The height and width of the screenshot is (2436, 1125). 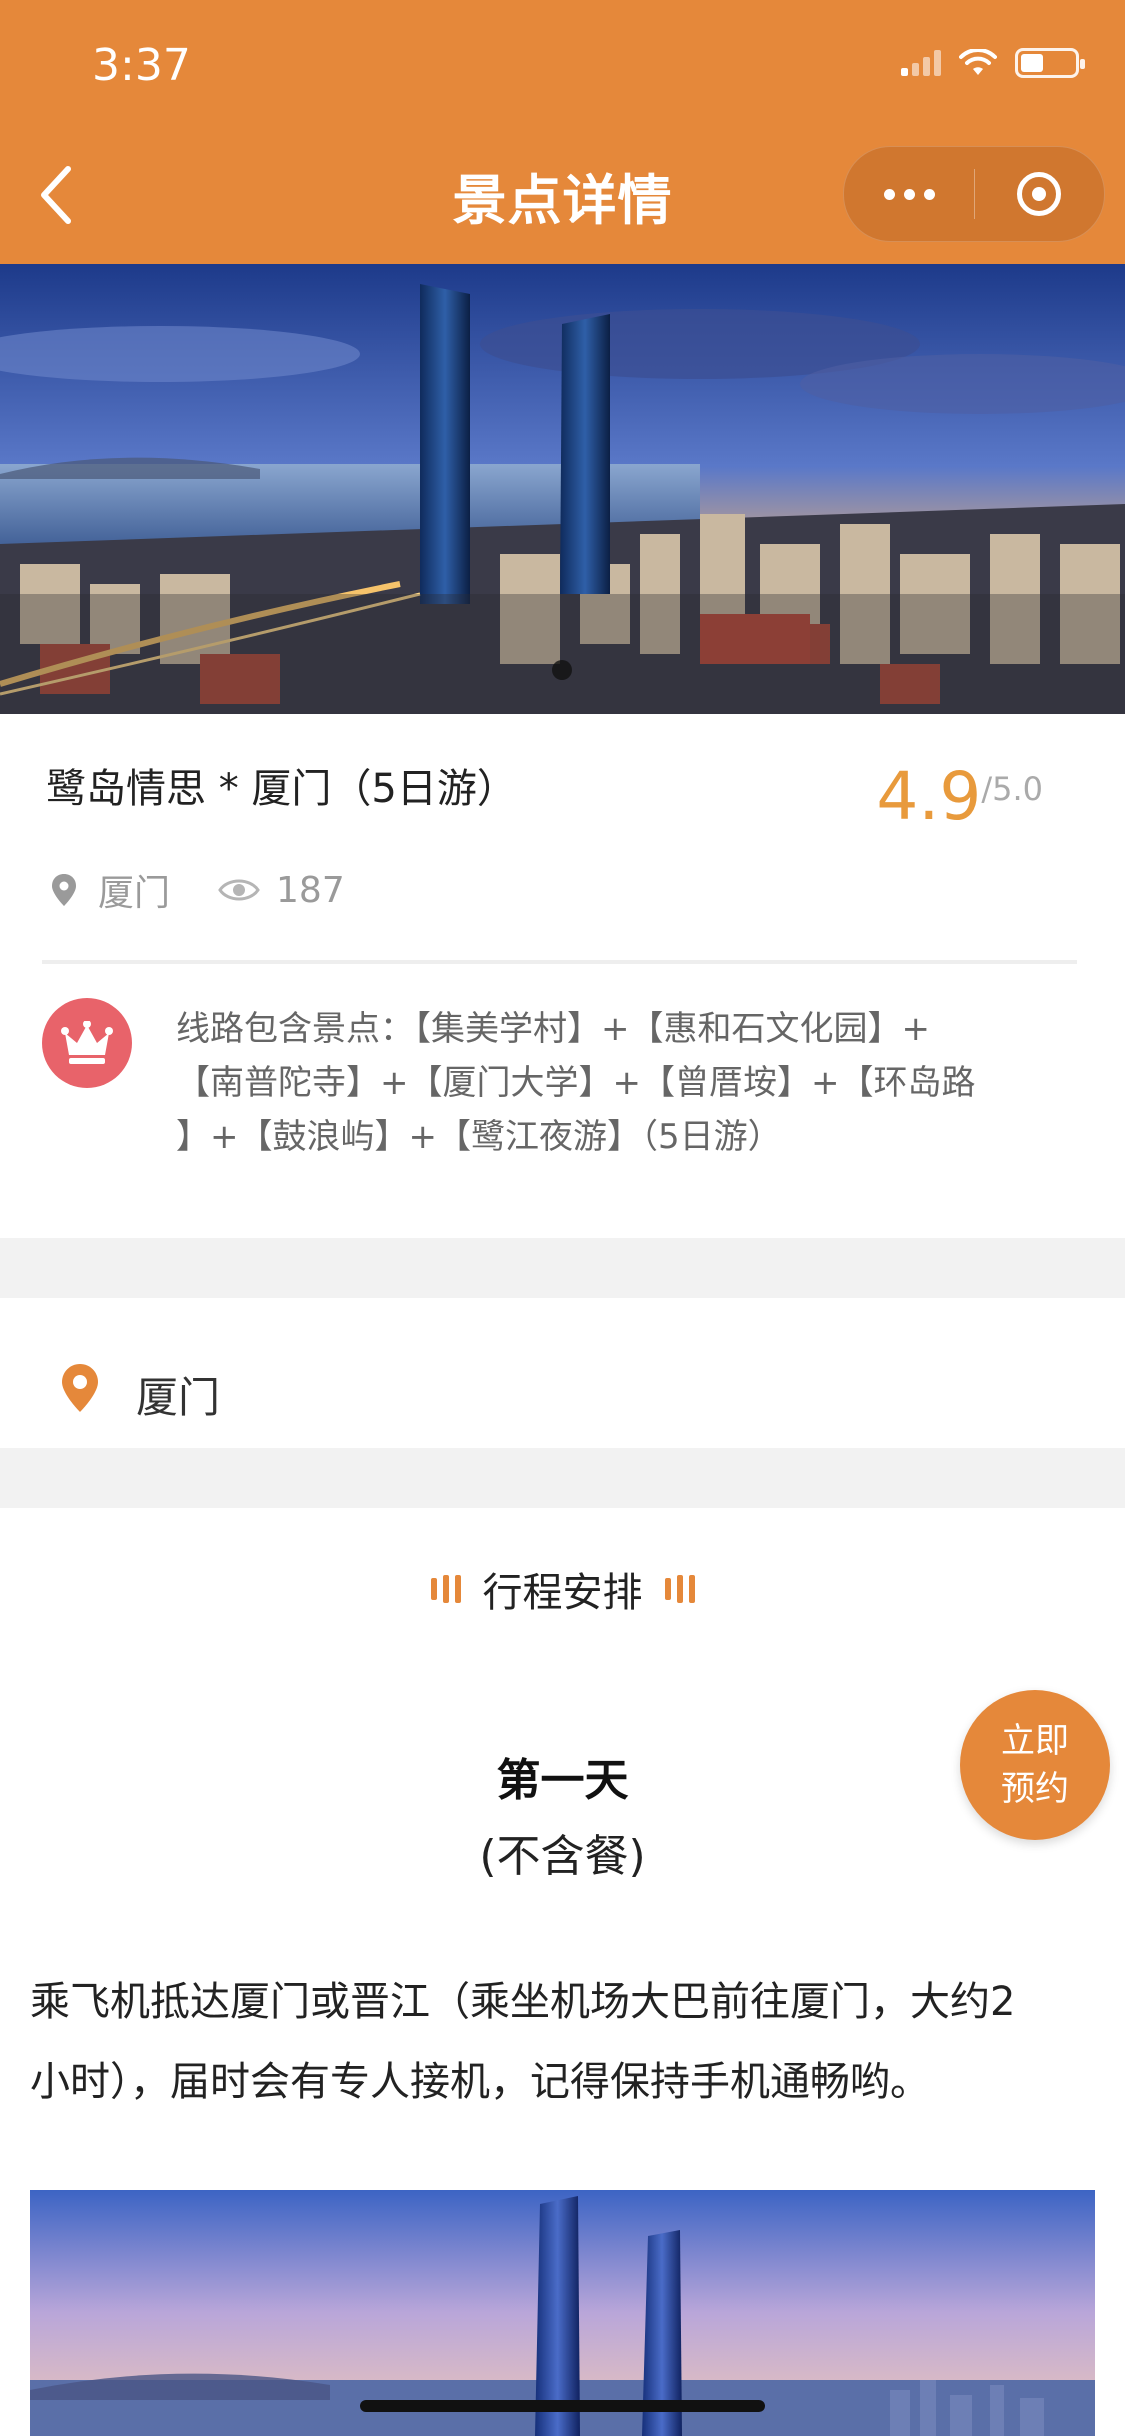 What do you see at coordinates (978, 63) in the screenshot?
I see `wifi-icon` at bounding box center [978, 63].